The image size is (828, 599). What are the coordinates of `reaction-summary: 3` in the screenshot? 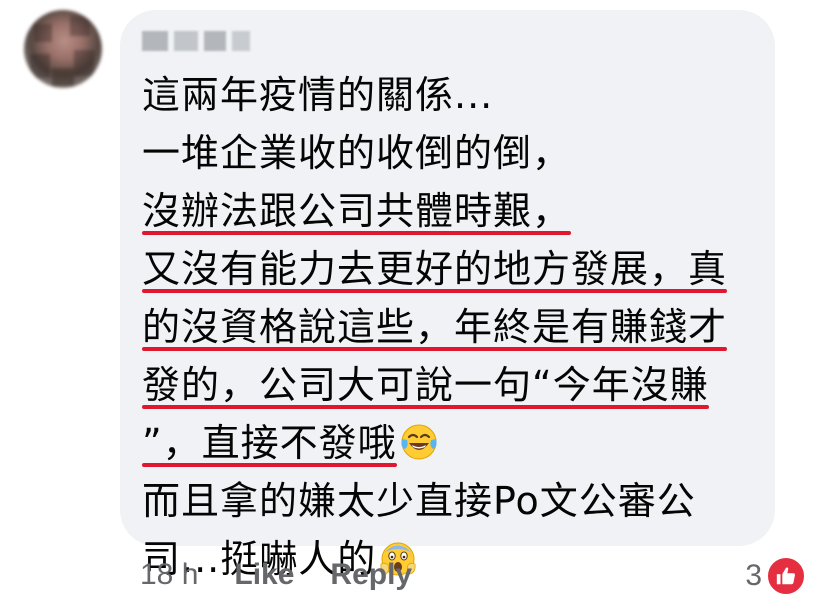 It's located at (775, 576).